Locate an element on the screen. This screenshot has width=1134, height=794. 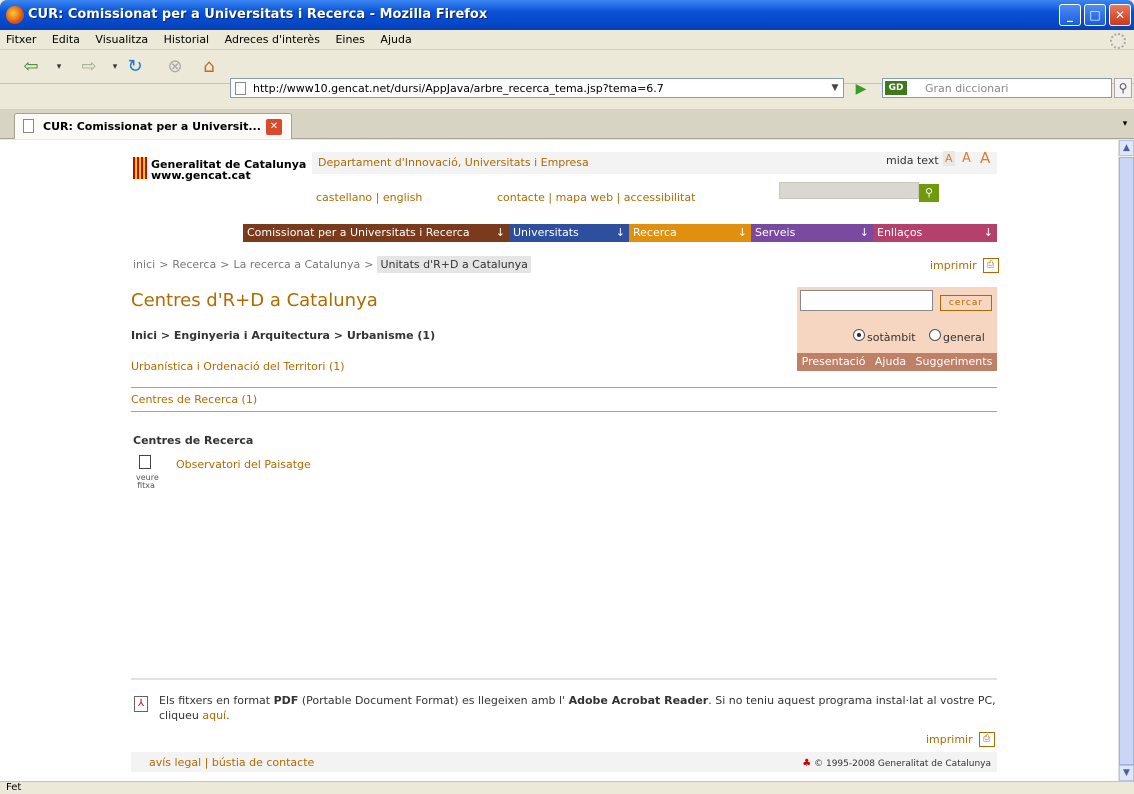
scroll-thumb is located at coordinates (1126, 461).